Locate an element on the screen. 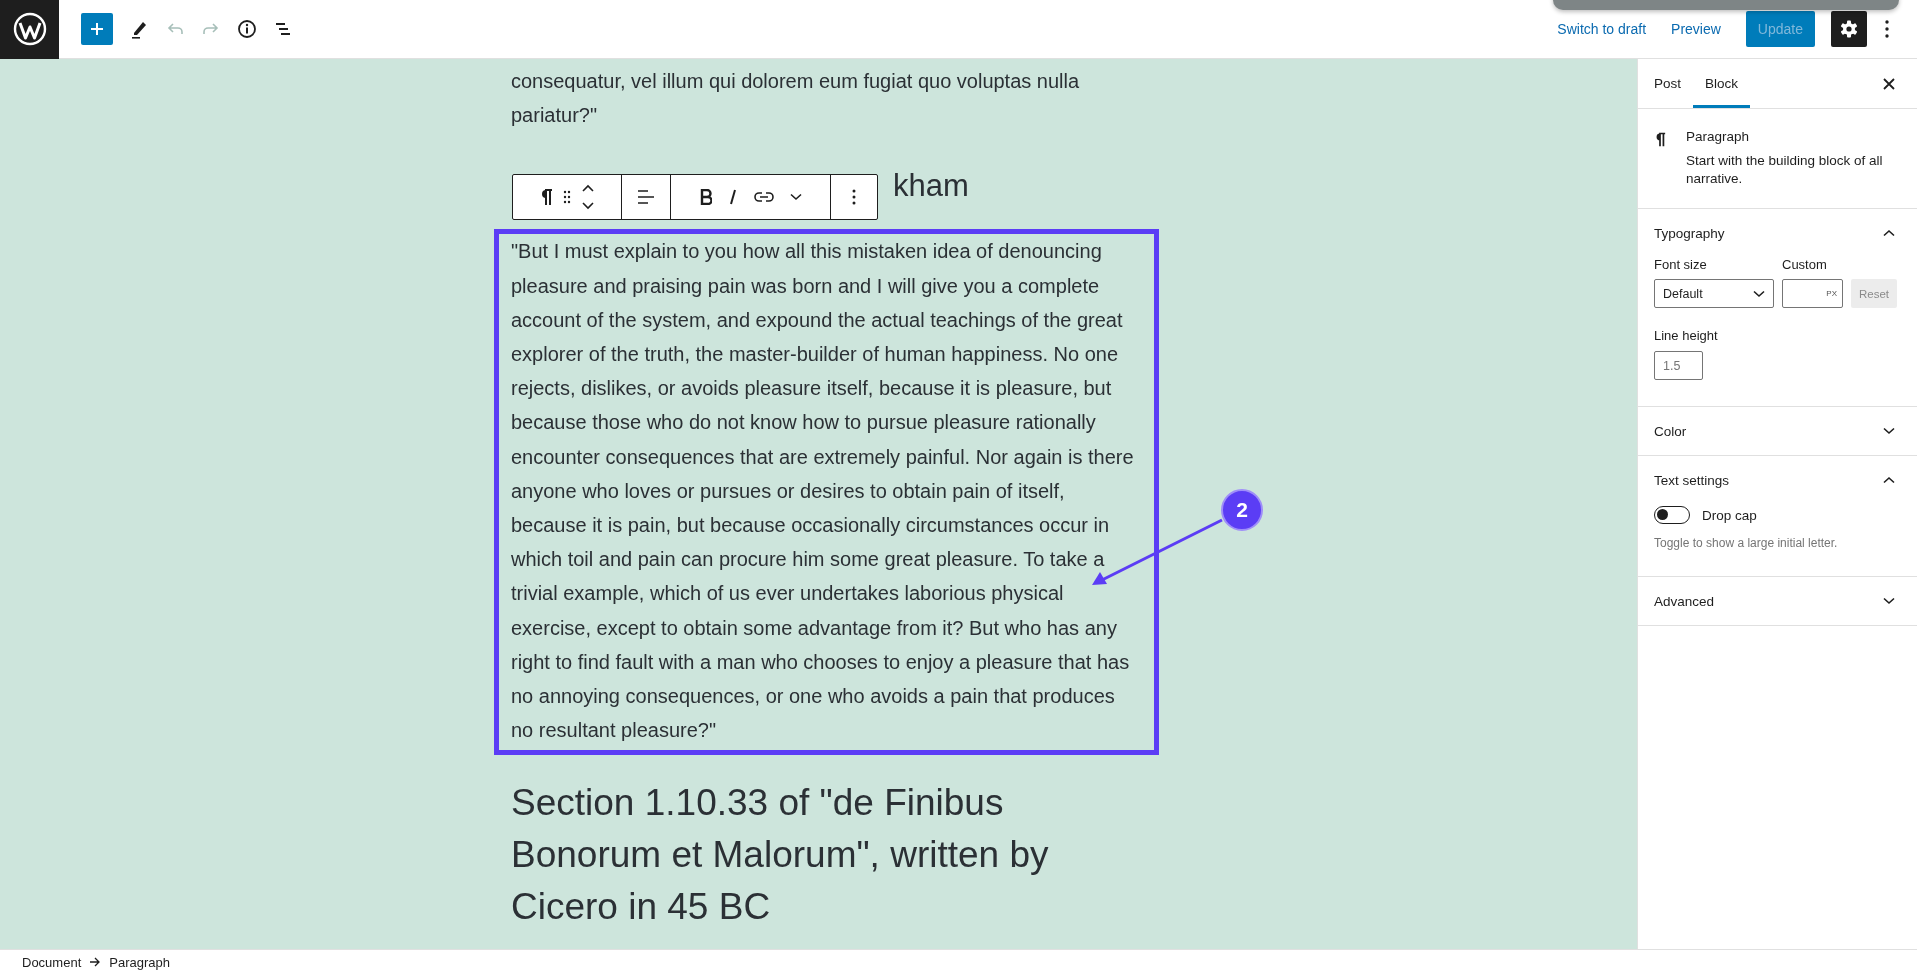 The image size is (1917, 974). move-arrows-icon is located at coordinates (588, 197).